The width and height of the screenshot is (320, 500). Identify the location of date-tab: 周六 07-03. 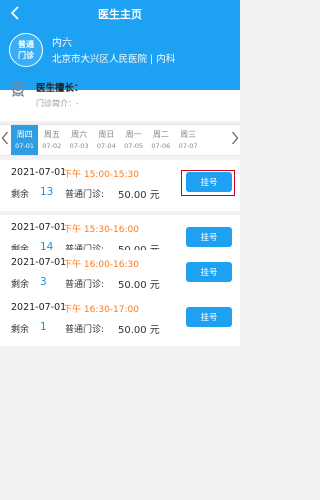
(79, 140).